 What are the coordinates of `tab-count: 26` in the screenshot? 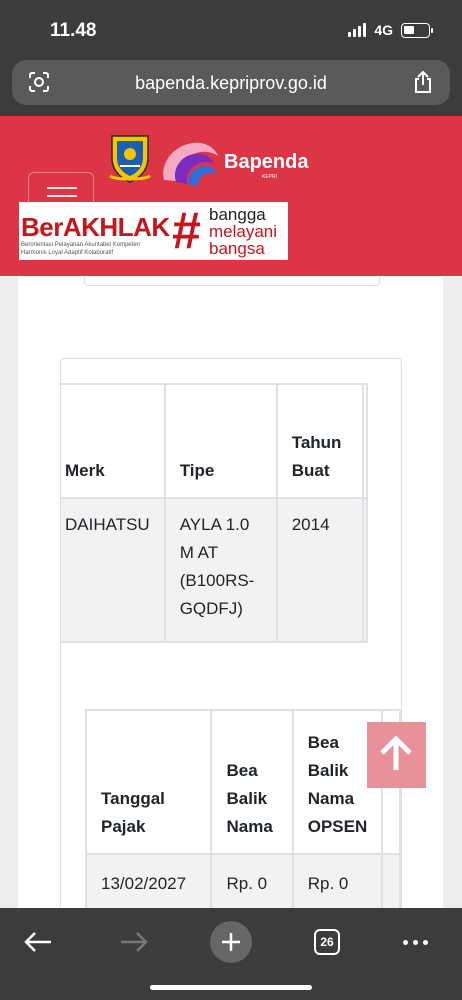 It's located at (327, 942).